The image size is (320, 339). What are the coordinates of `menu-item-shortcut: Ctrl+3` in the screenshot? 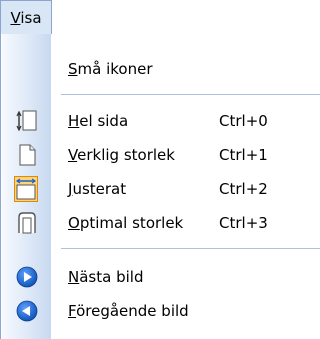 It's located at (243, 223).